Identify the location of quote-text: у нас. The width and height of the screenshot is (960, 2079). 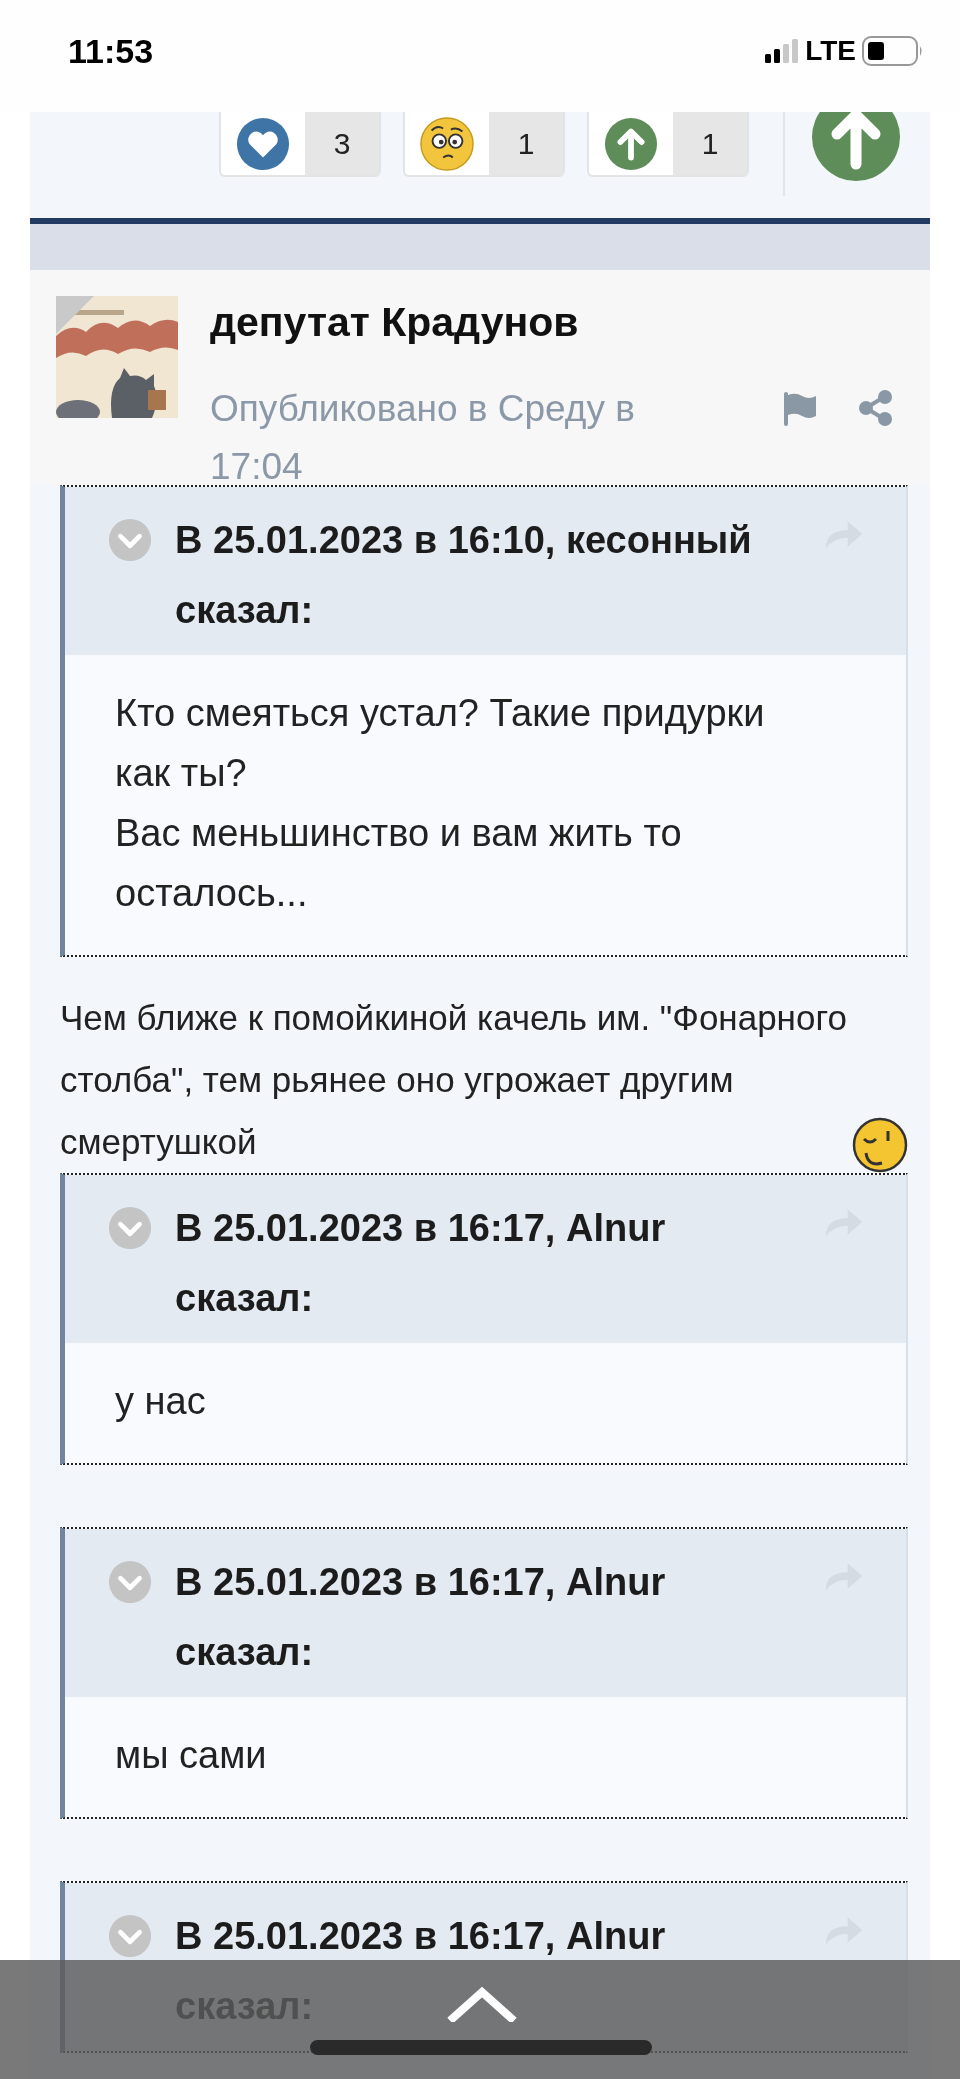
(161, 1401).